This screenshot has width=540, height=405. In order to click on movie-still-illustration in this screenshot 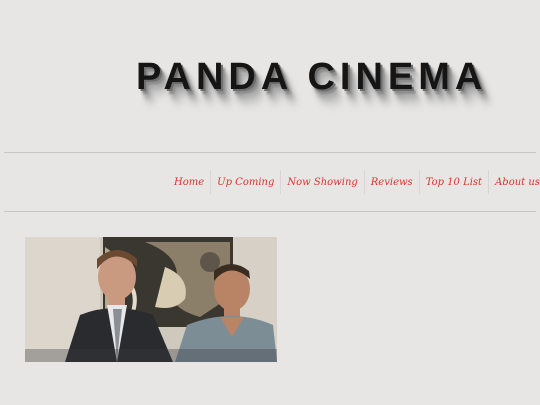, I will do `click(151, 299)`.